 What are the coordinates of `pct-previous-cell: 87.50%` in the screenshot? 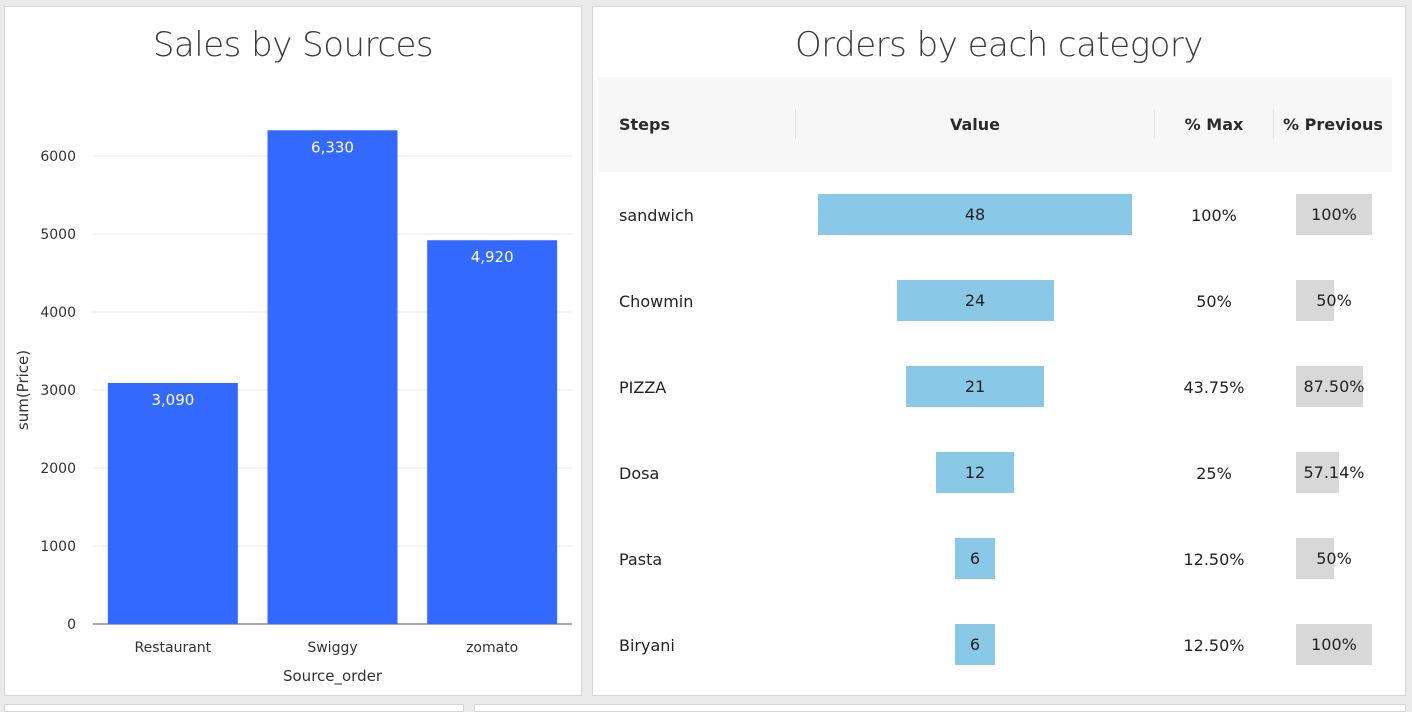 It's located at (1334, 386).